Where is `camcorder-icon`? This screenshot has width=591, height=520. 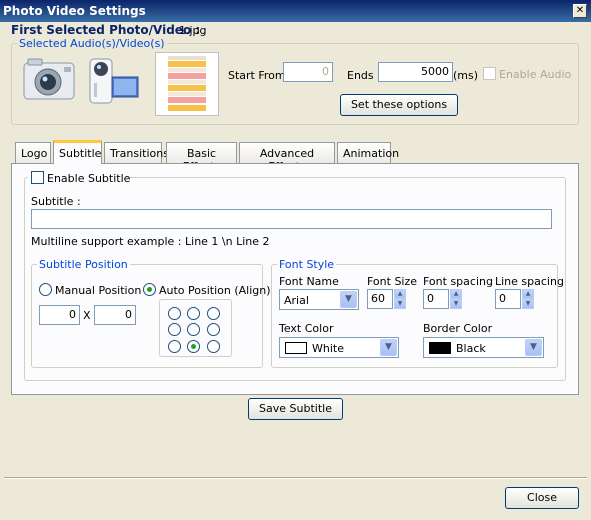 camcorder-icon is located at coordinates (113, 81).